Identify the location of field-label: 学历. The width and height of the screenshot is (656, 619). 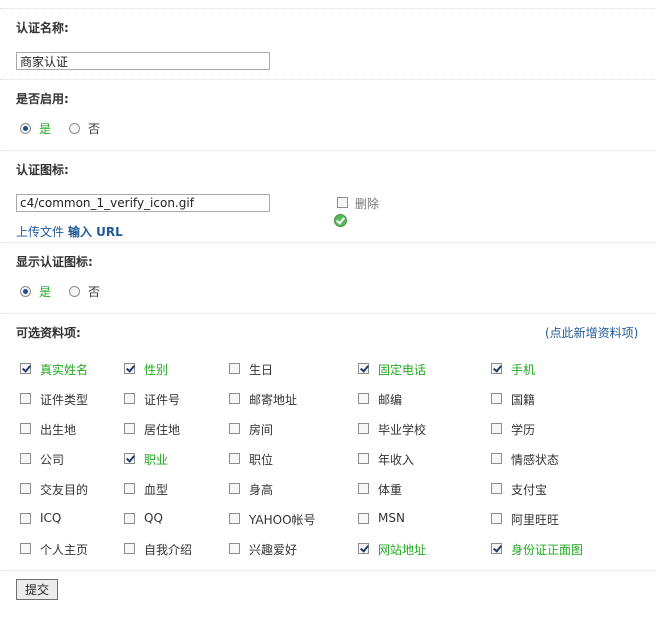
(523, 430).